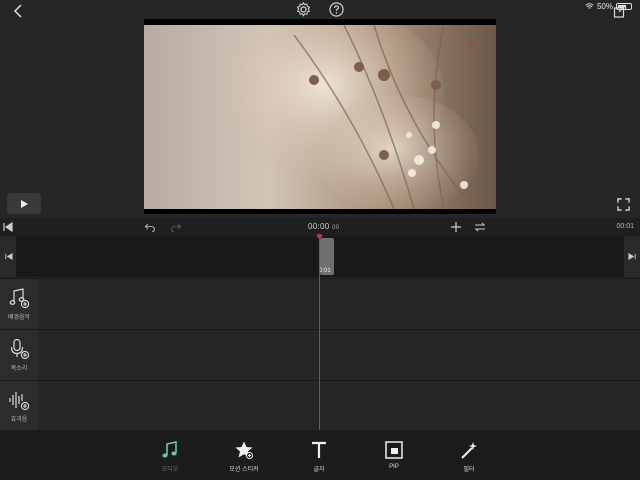 This screenshot has height=480, width=640. I want to click on bottom-toolbar: 오디오 모션 스티커 글자 PIP 필터, so click(320, 455).